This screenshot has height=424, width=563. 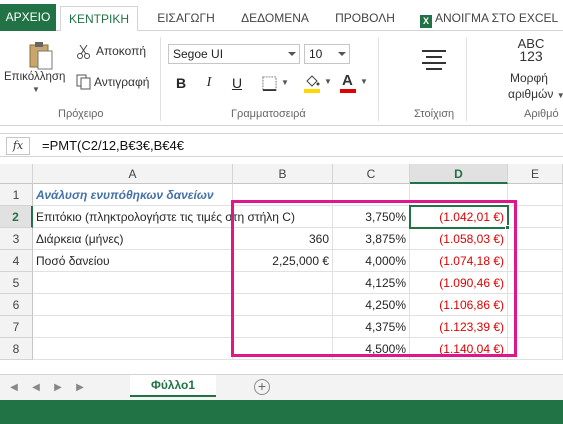 What do you see at coordinates (133, 261) in the screenshot?
I see `cell-a4: Ποσό δανείου` at bounding box center [133, 261].